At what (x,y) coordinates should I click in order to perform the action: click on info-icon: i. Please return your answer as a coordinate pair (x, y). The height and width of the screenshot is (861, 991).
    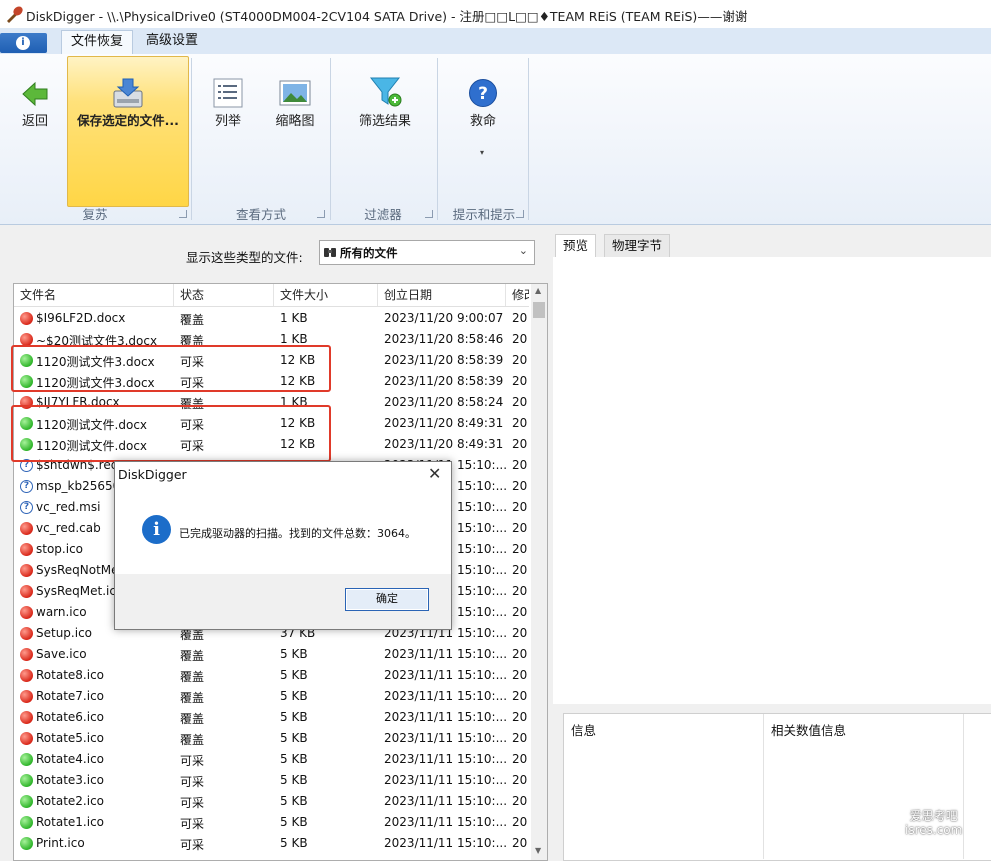
    Looking at the image, I should click on (23, 43).